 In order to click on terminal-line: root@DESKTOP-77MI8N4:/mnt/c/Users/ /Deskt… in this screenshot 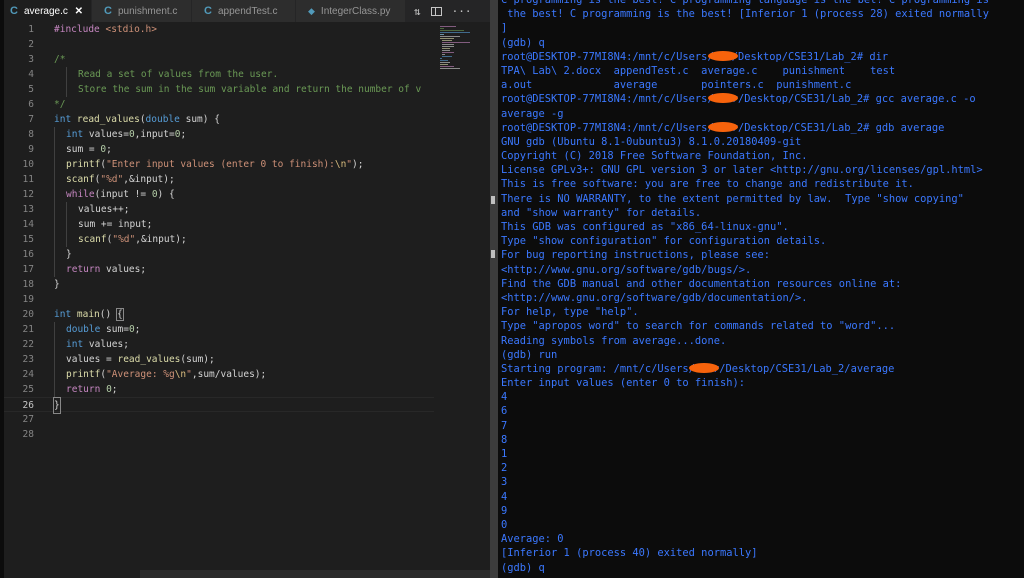, I will do `click(762, 57)`.